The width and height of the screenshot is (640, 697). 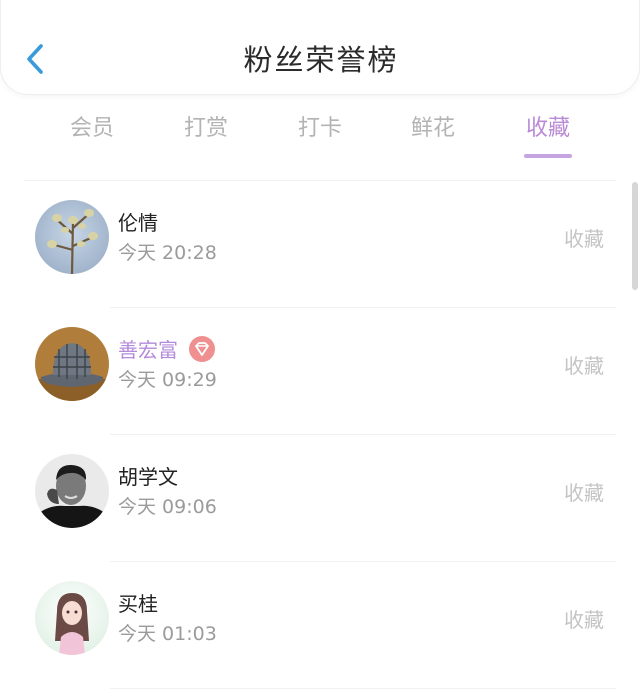 I want to click on tab-member: 会员, so click(x=92, y=129).